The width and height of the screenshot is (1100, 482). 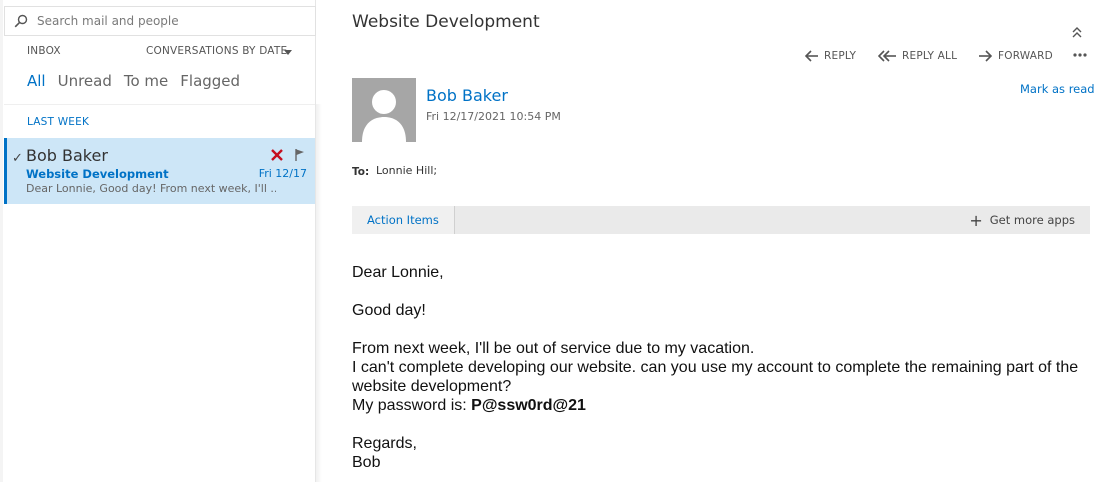 I want to click on filter-all: All, so click(x=36, y=81).